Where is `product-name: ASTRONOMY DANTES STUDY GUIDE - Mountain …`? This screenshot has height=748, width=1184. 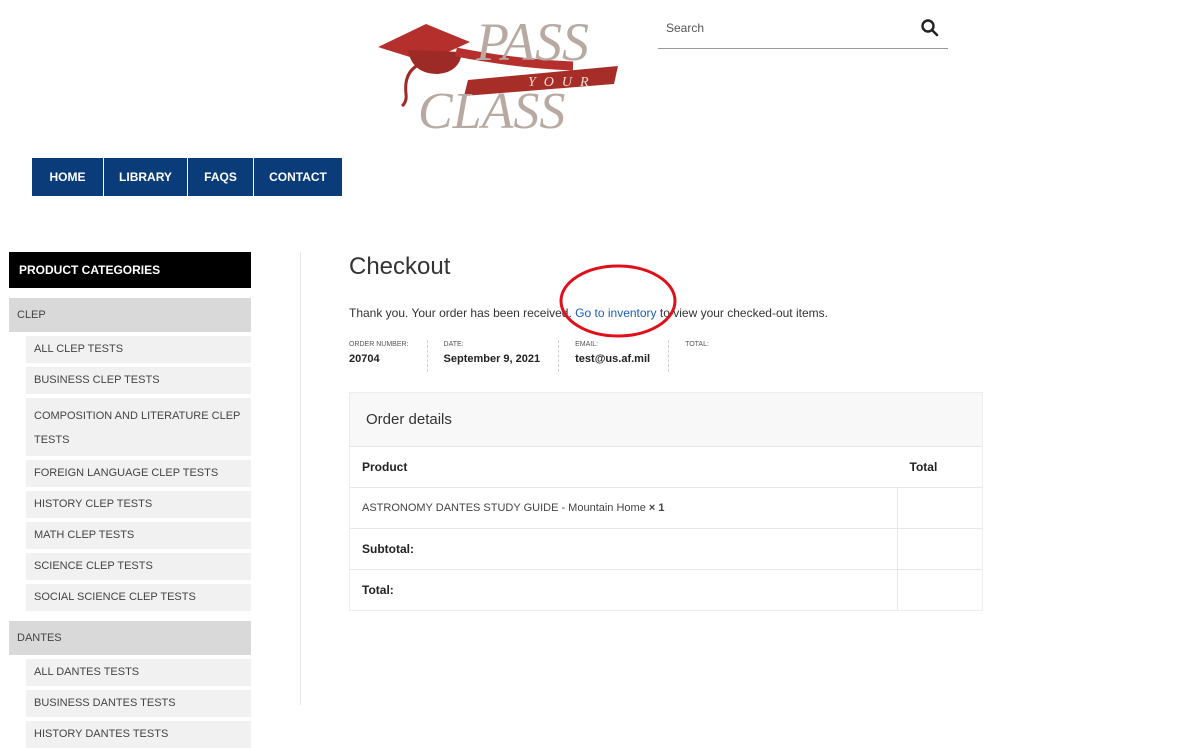 product-name: ASTRONOMY DANTES STUDY GUIDE - Mountain … is located at coordinates (504, 508).